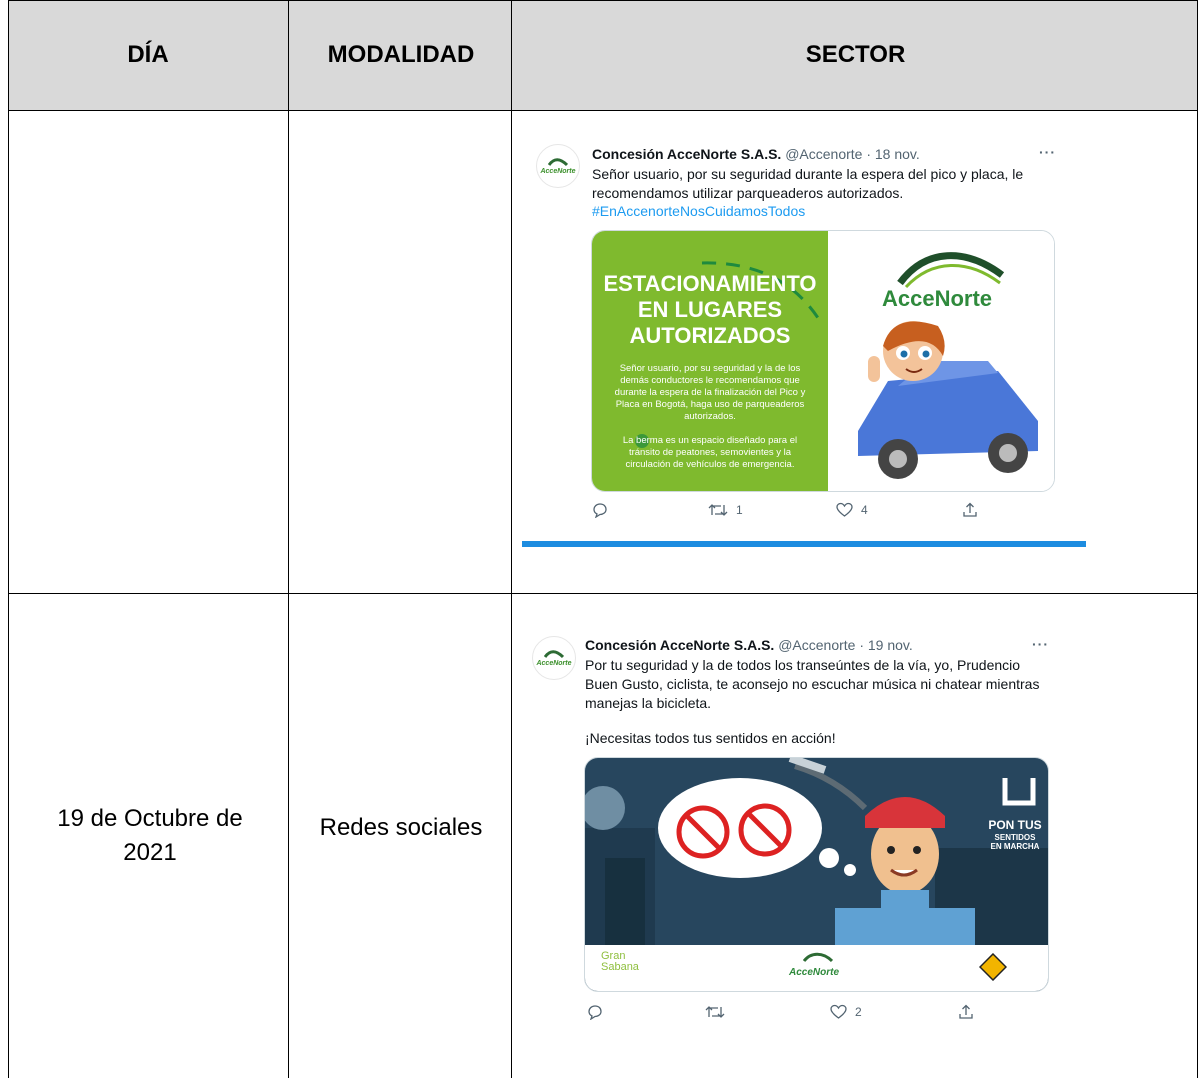 Image resolution: width=1198 pixels, height=1078 pixels. What do you see at coordinates (864, 510) in the screenshot?
I see `like-count: 4` at bounding box center [864, 510].